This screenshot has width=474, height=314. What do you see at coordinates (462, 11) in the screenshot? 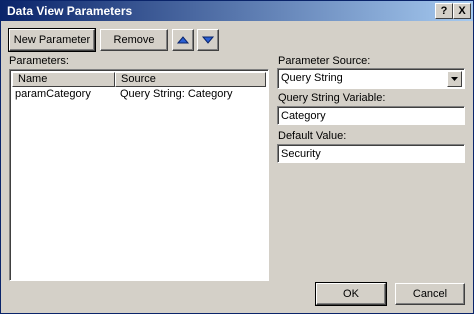
I see `close-button: X` at bounding box center [462, 11].